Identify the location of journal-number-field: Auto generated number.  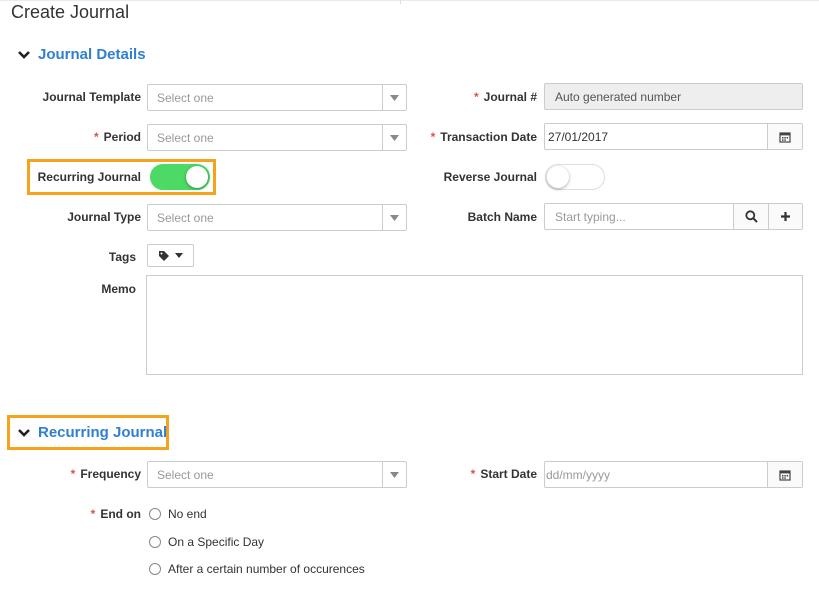
(673, 96).